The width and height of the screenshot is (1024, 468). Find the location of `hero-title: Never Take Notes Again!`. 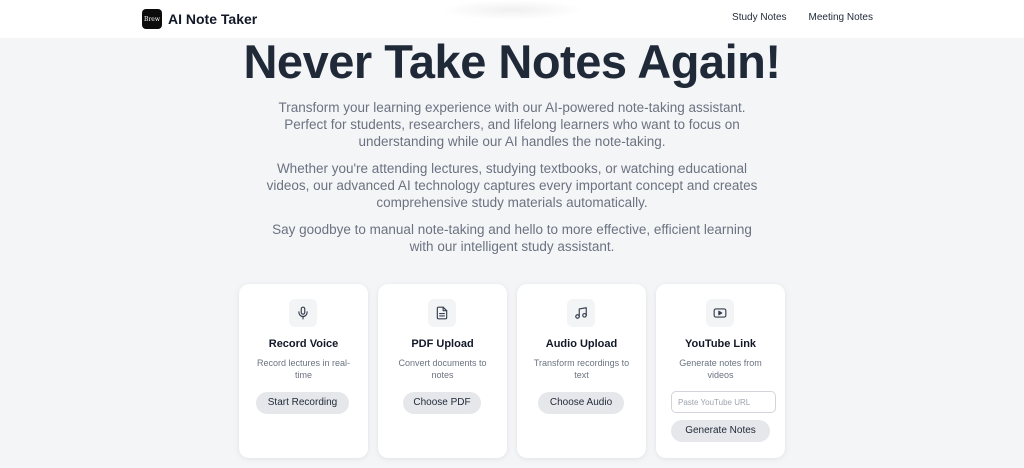

hero-title: Never Take Notes Again! is located at coordinates (512, 61).